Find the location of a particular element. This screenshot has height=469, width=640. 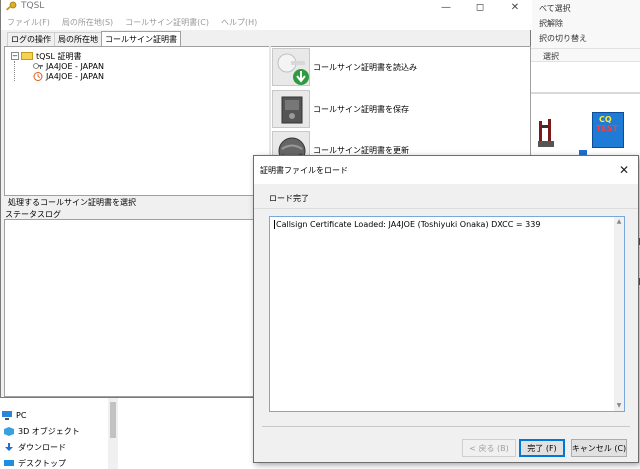

dialog-heading: ロード完了 is located at coordinates (289, 198).